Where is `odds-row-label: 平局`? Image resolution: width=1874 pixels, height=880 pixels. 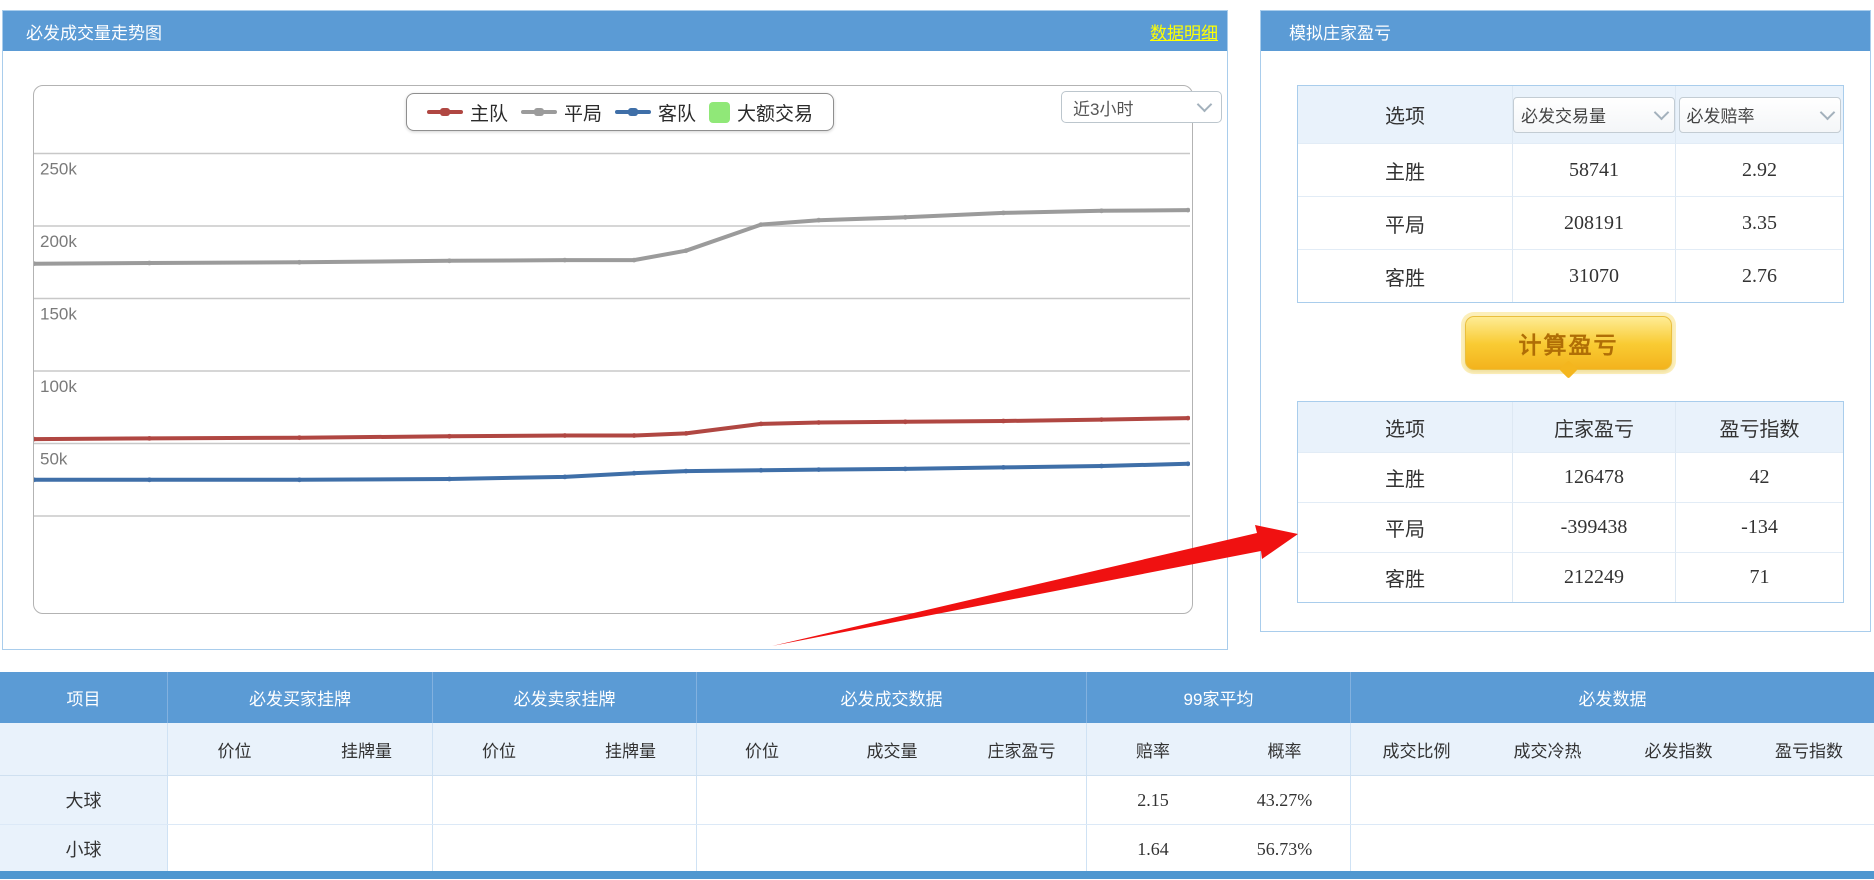
odds-row-label: 平局 is located at coordinates (1405, 222).